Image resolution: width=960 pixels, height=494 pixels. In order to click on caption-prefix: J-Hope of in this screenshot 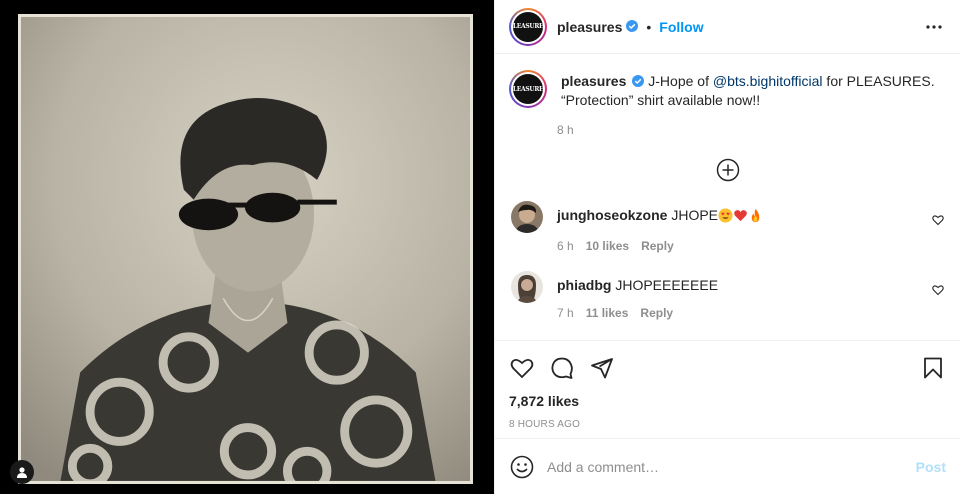, I will do `click(680, 81)`.